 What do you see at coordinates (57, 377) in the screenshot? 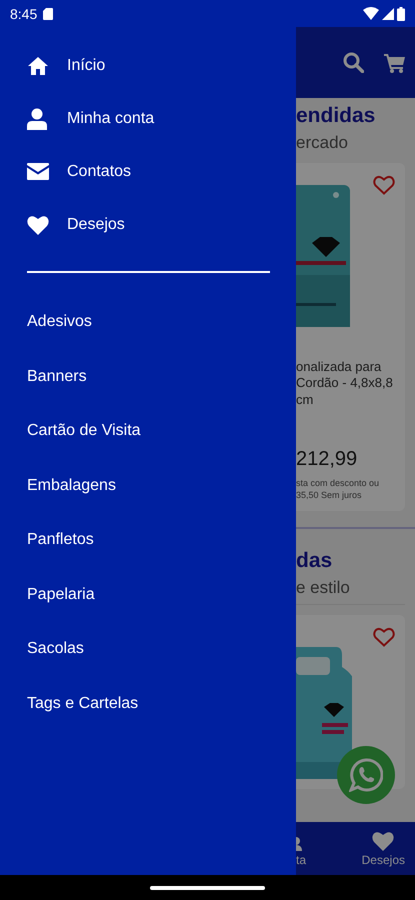
I see `category-link: Banners` at bounding box center [57, 377].